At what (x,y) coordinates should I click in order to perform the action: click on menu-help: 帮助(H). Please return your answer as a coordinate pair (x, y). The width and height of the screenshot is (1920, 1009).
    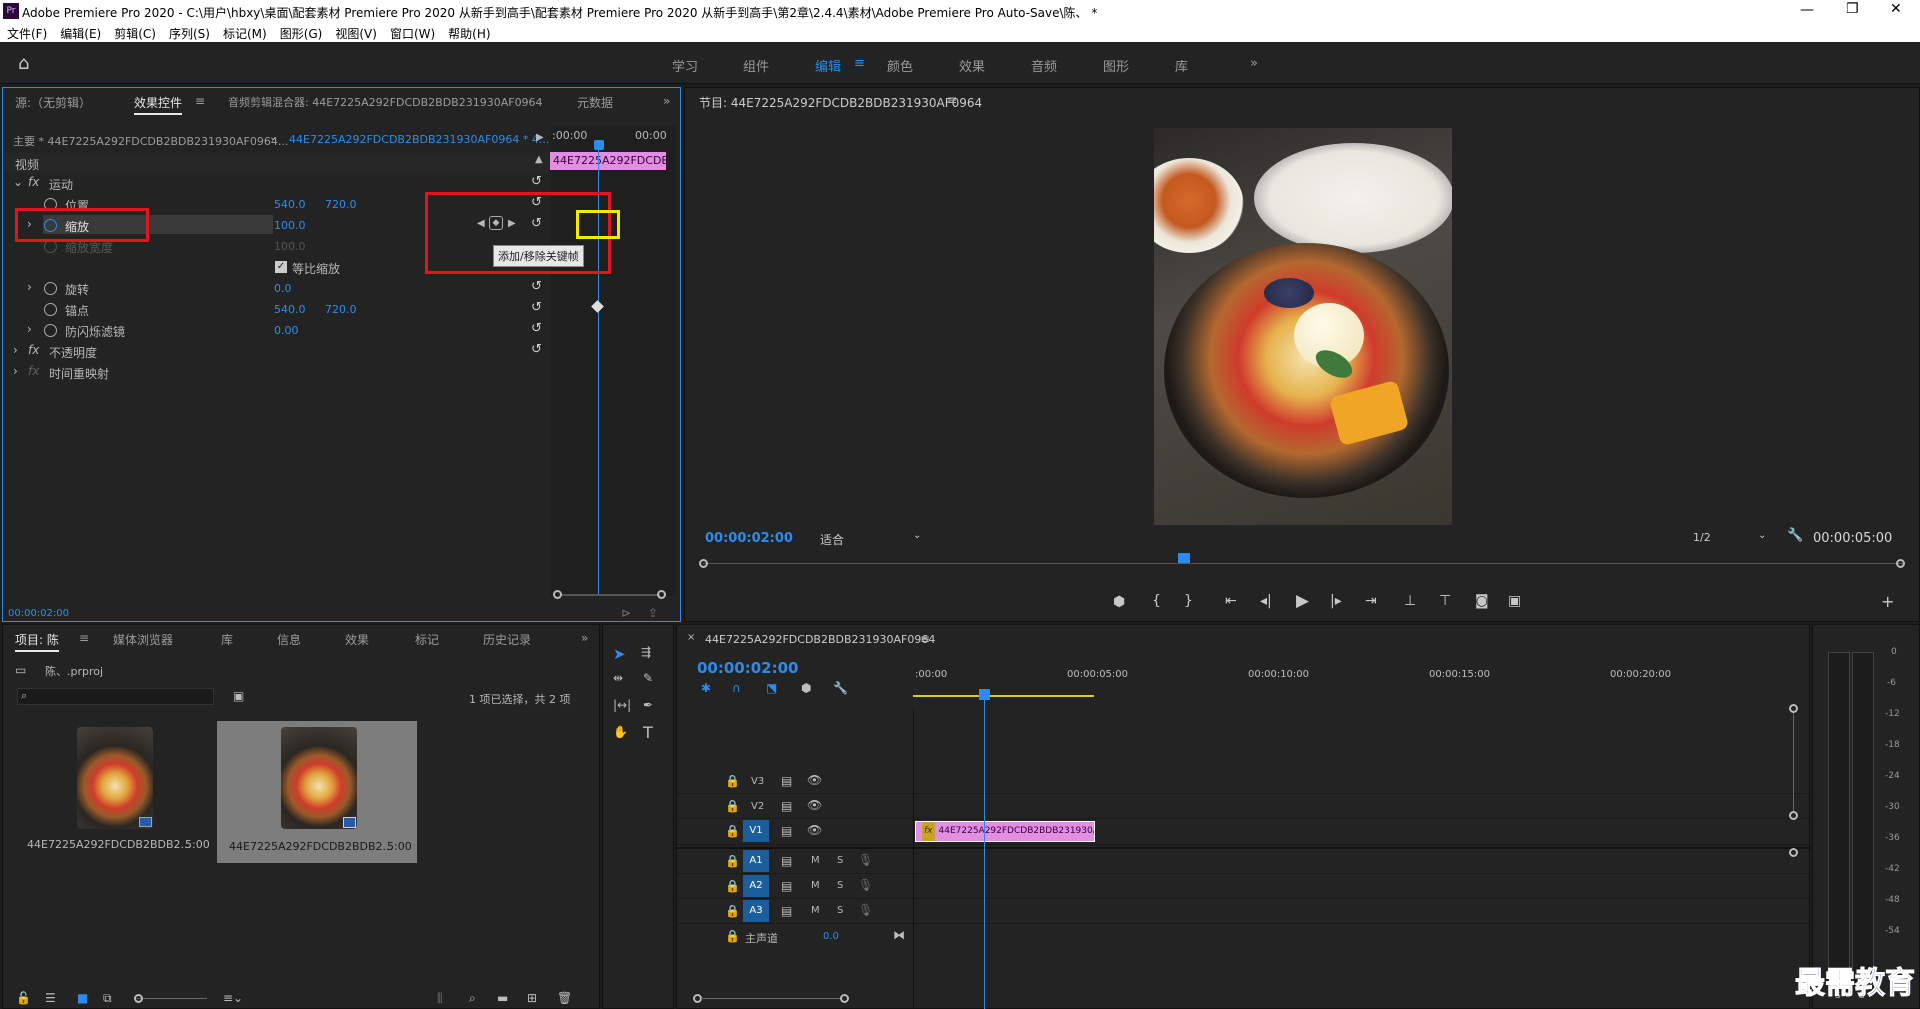
    Looking at the image, I should click on (468, 32).